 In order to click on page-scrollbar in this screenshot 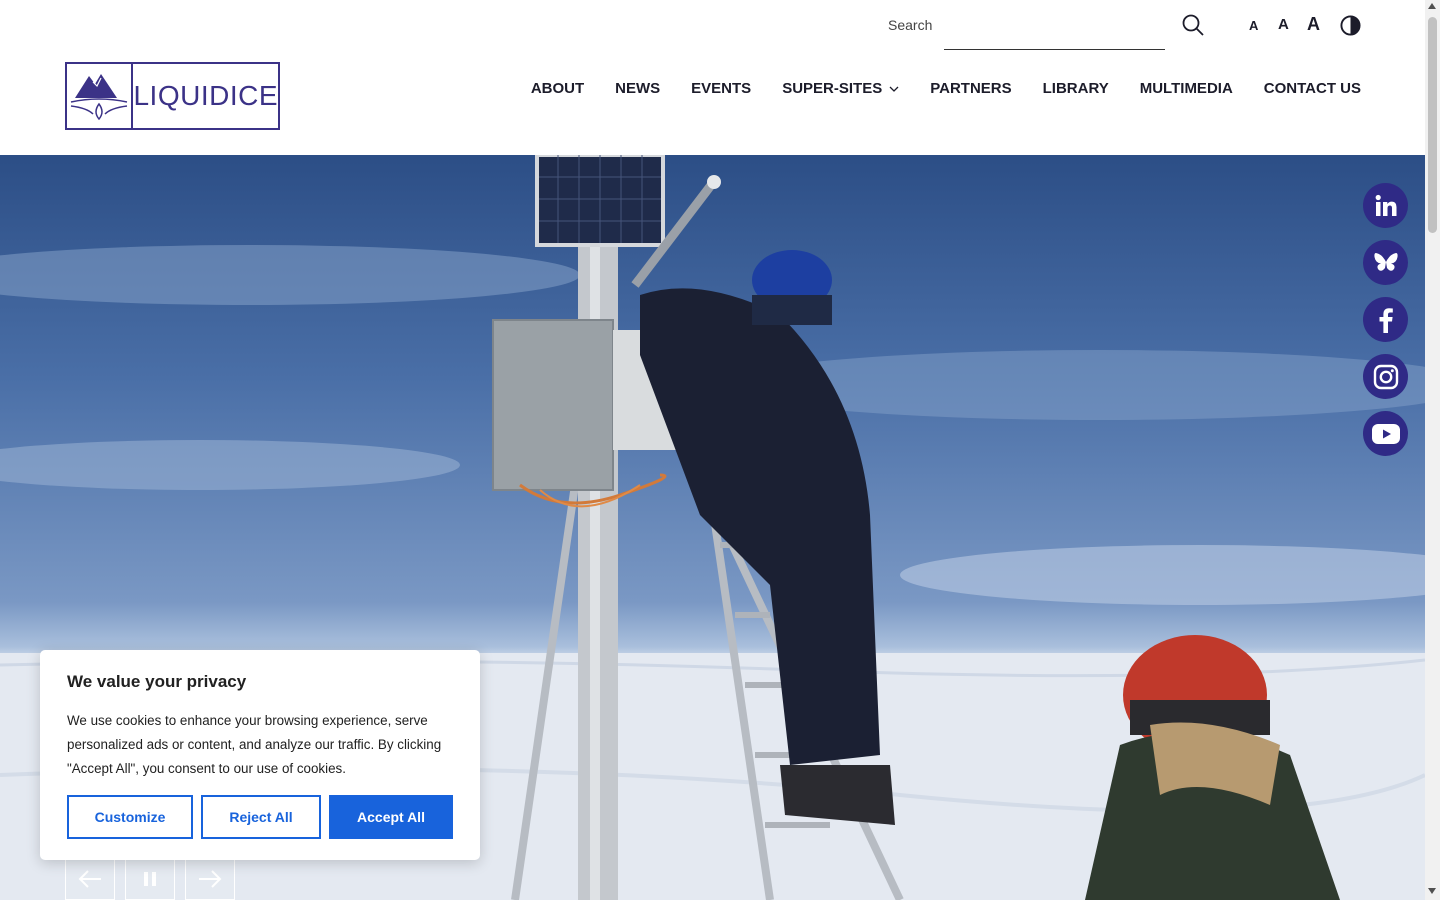, I will do `click(1432, 450)`.